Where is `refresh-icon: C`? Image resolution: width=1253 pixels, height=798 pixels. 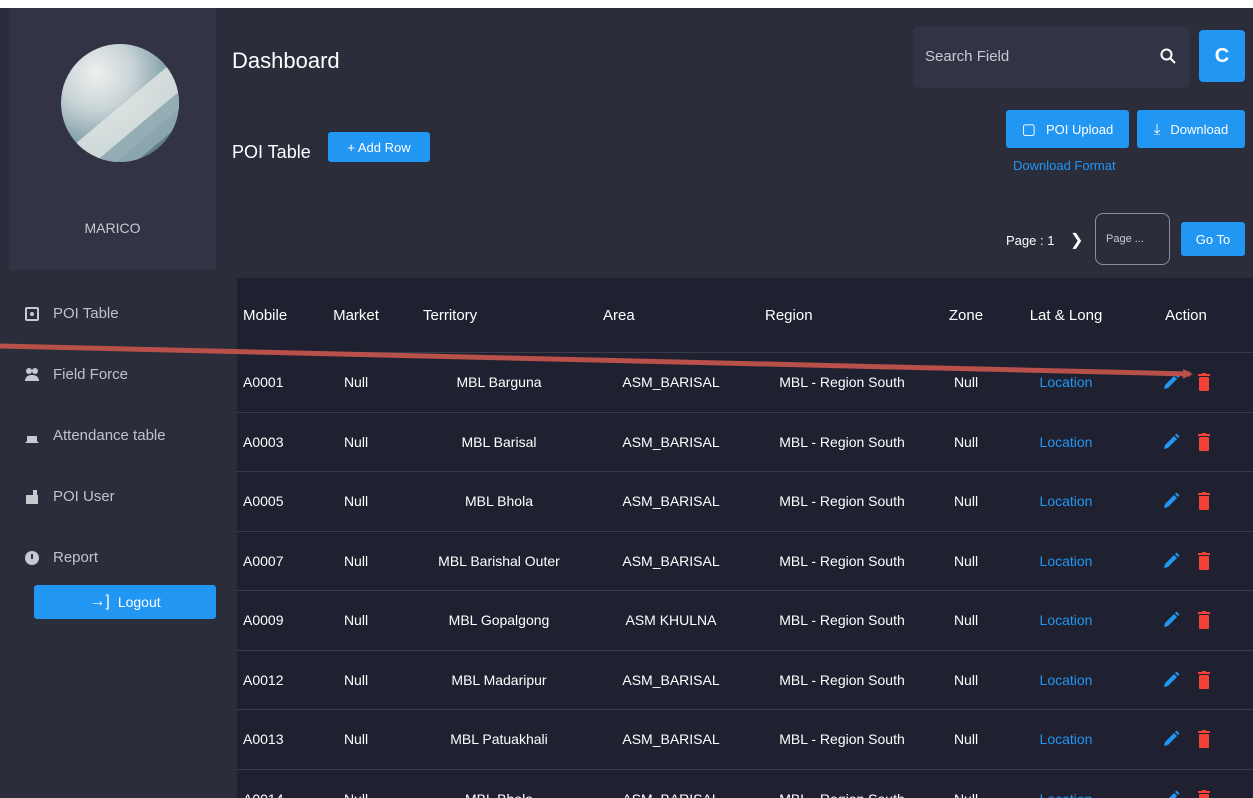 refresh-icon: C is located at coordinates (1222, 55).